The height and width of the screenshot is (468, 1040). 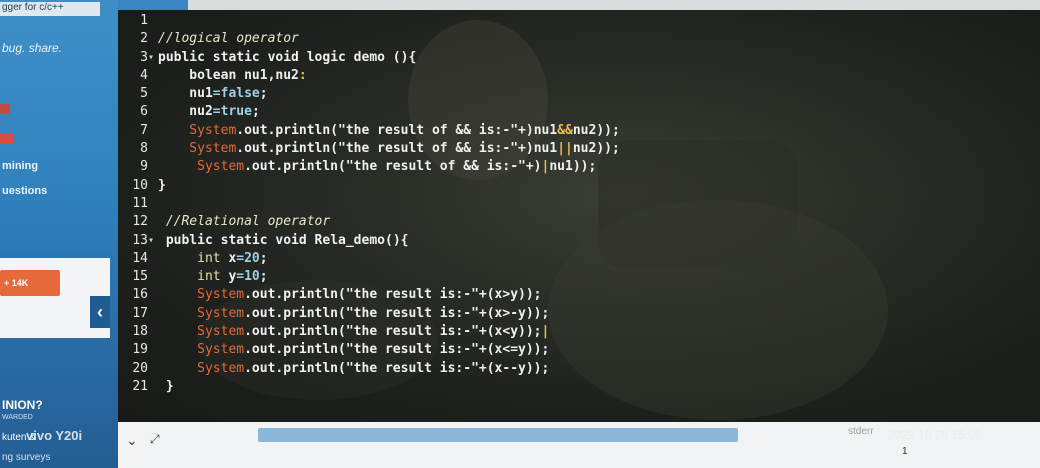 What do you see at coordinates (144, 57) in the screenshot?
I see `line-number: 3` at bounding box center [144, 57].